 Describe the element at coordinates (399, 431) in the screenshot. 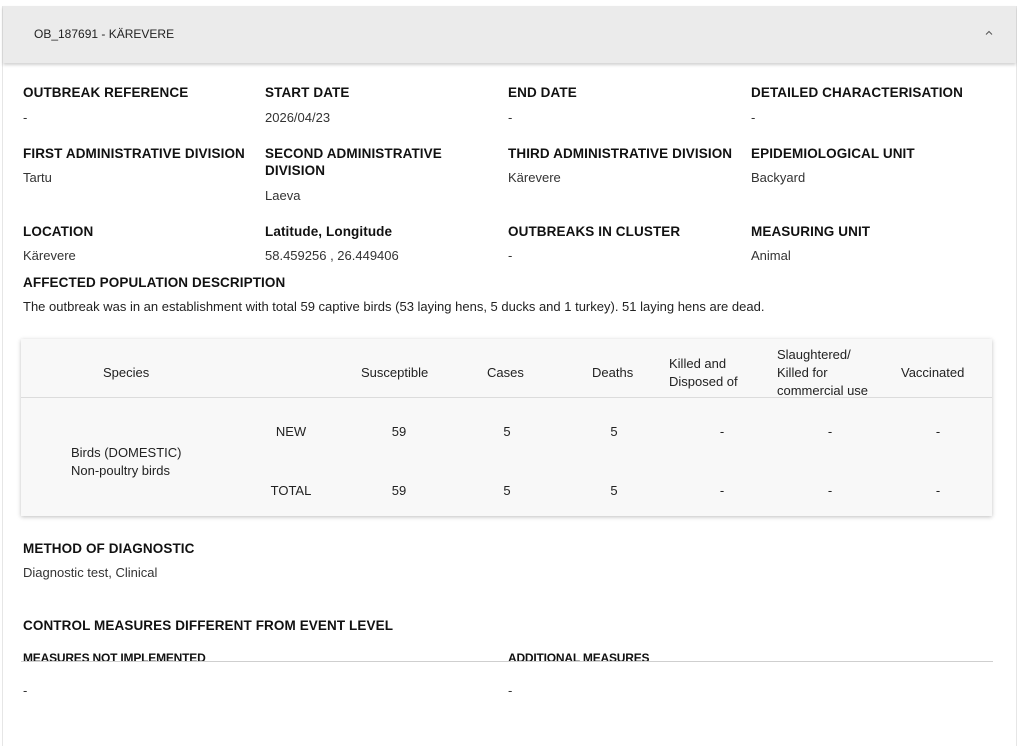

I see `row-new-susceptible: 59` at that location.